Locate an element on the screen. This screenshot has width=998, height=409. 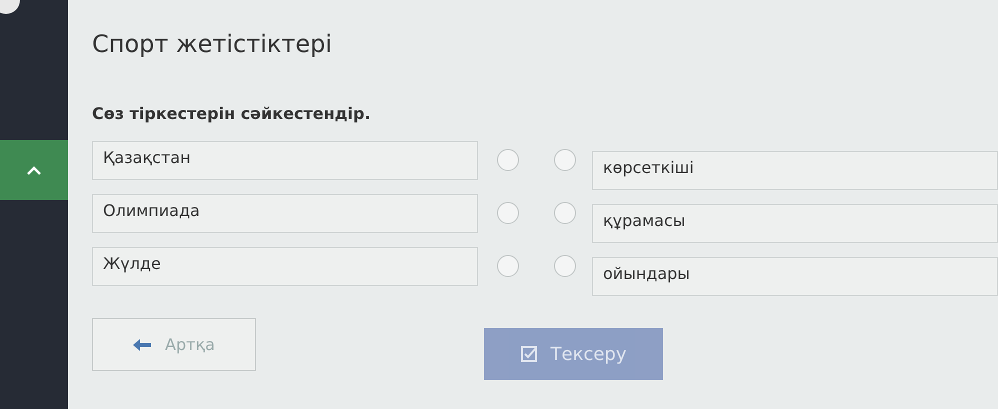
chevron-up-icon is located at coordinates (34, 170).